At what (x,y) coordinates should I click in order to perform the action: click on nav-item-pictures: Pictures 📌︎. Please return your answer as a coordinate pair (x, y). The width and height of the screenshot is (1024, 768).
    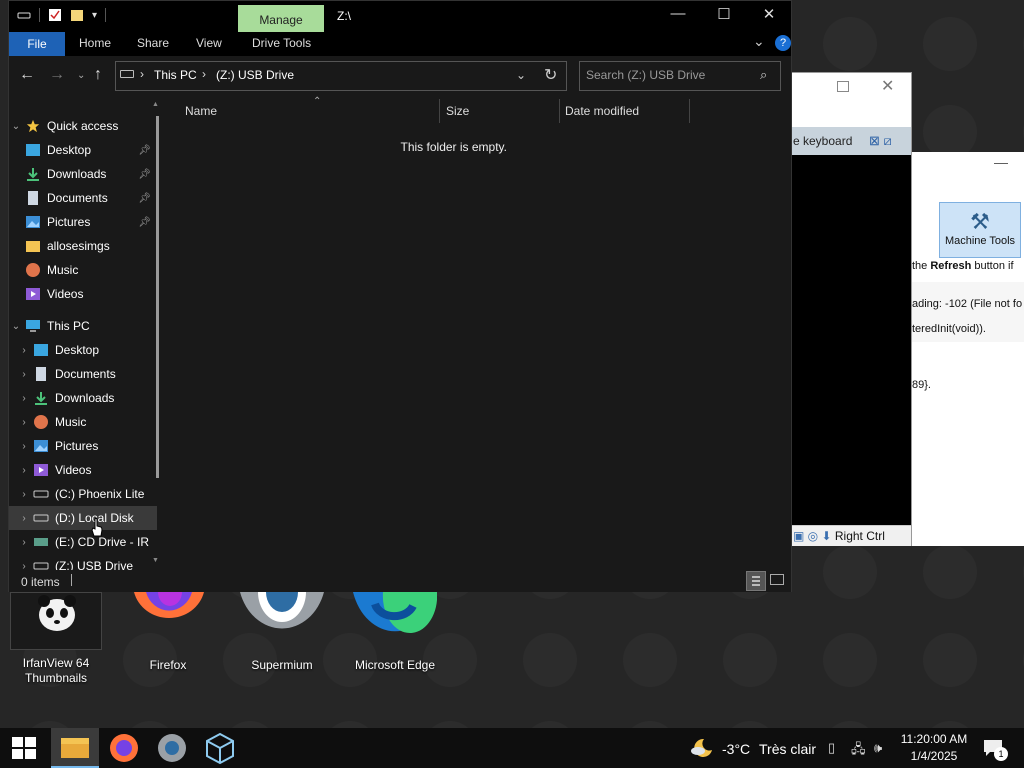
    Looking at the image, I should click on (83, 222).